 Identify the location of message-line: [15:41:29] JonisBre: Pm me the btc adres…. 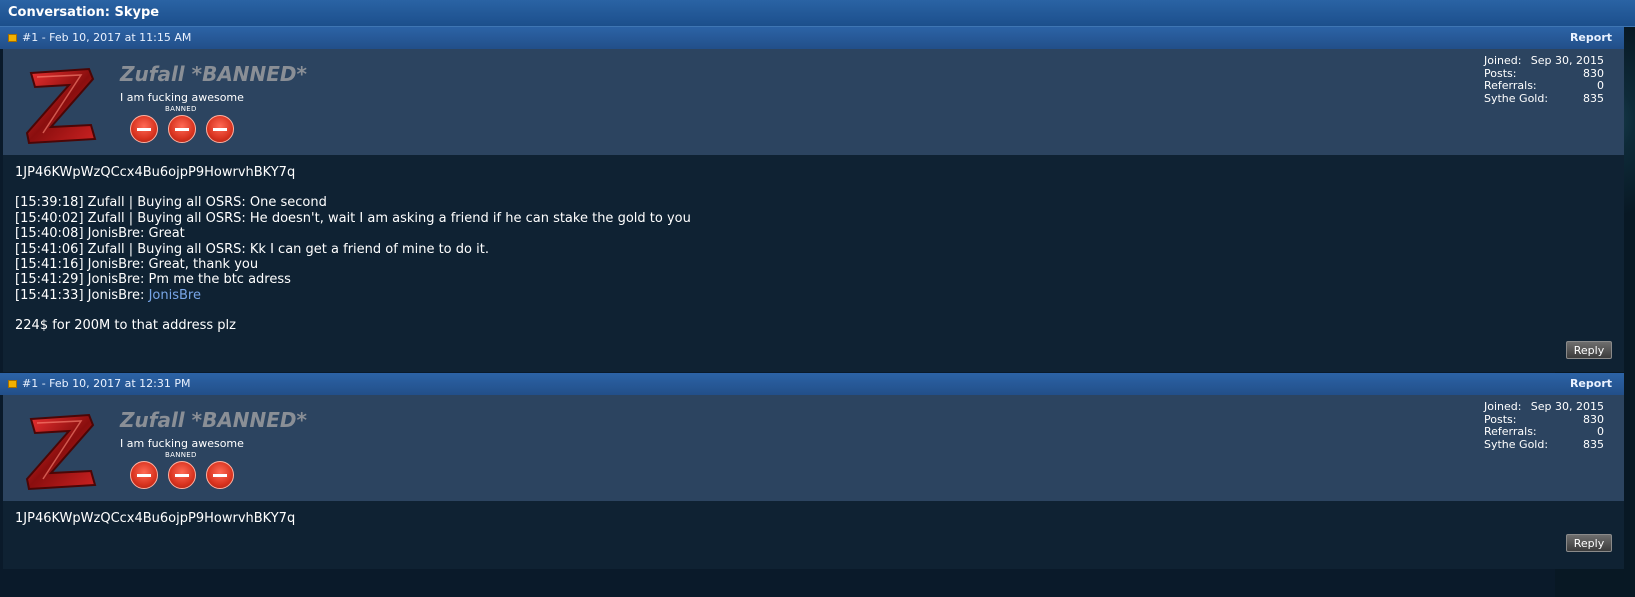
(153, 279).